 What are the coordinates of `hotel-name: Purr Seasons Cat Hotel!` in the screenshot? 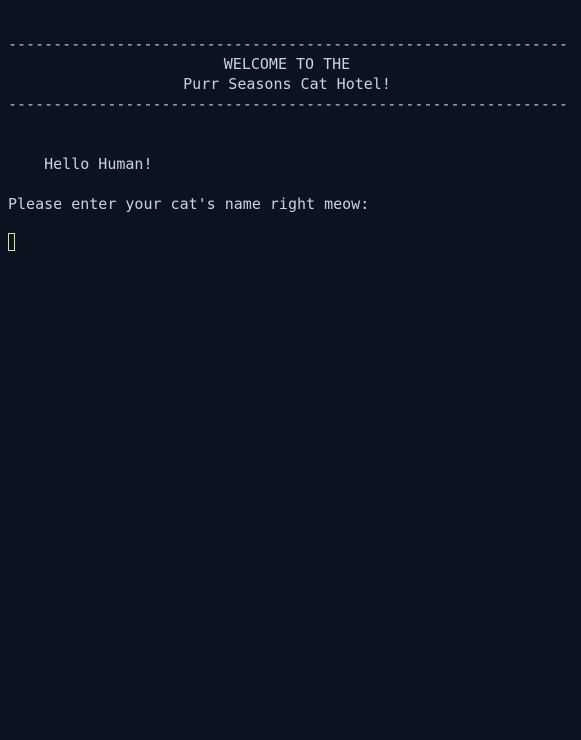 It's located at (287, 84).